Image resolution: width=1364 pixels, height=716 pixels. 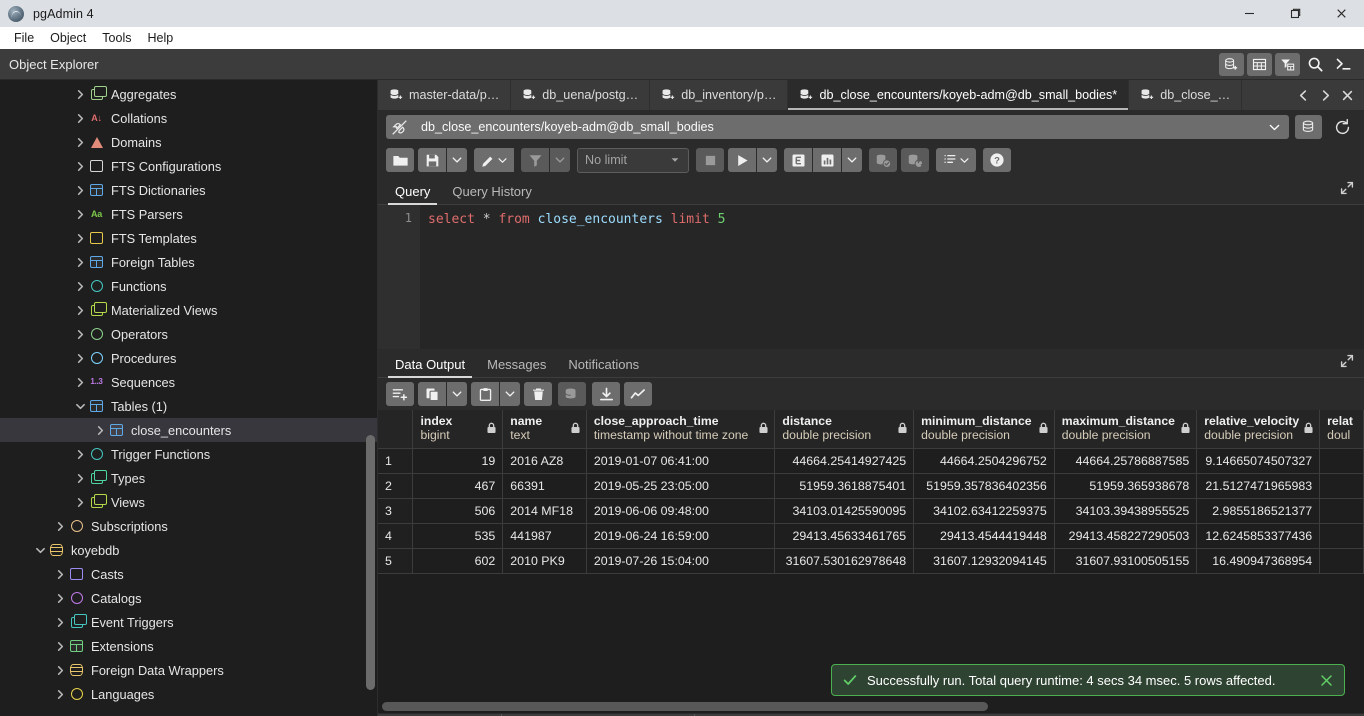 I want to click on tree-item-foreign-data-wrappers: Foreign Data Wrappers, so click(x=188, y=670).